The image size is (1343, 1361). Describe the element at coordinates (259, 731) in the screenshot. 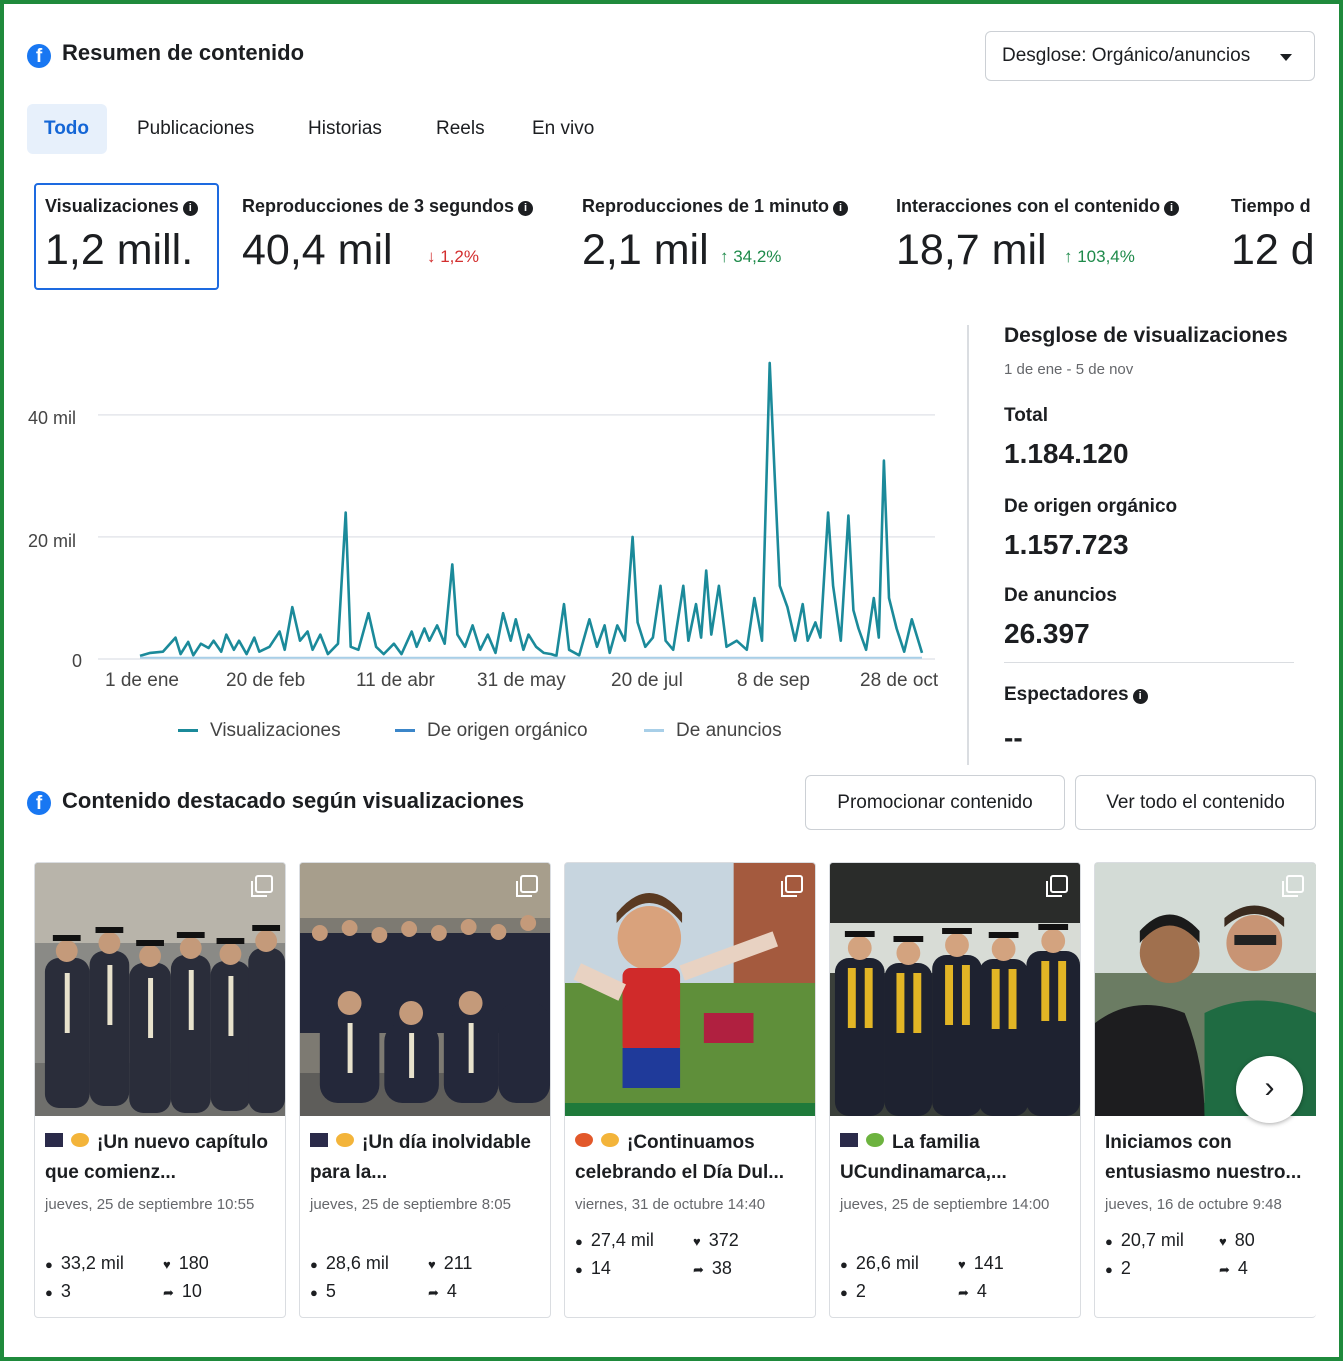

I see `legend-item-visualizaciones: Visualizaciones` at that location.